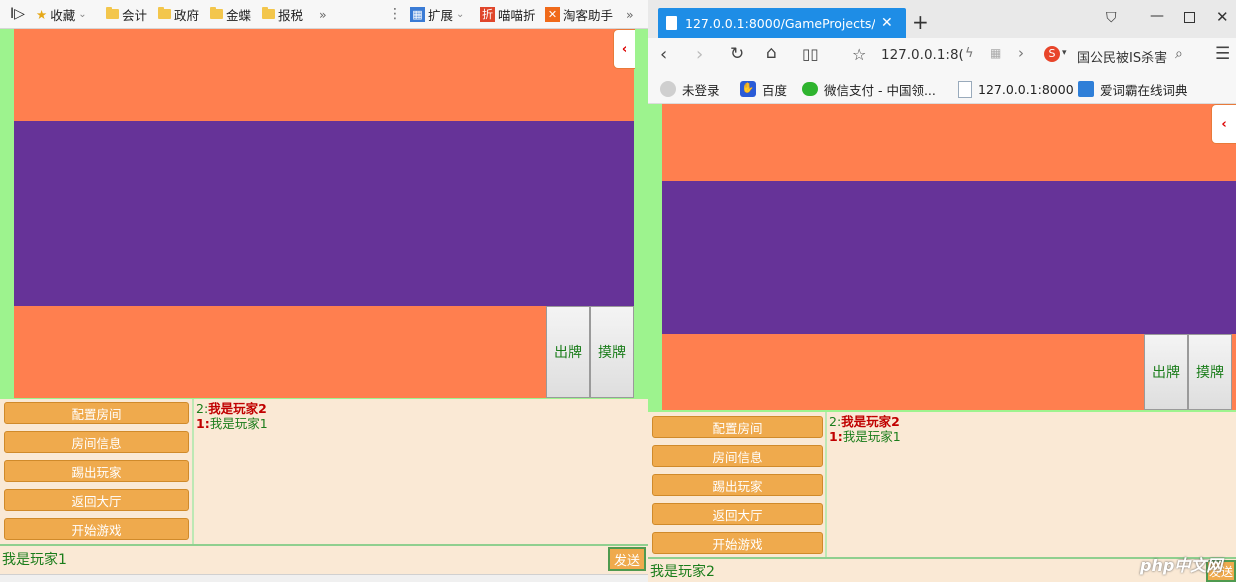 The height and width of the screenshot is (582, 1236). What do you see at coordinates (395, 14) in the screenshot?
I see `menu-dots-icon: ⋮` at bounding box center [395, 14].